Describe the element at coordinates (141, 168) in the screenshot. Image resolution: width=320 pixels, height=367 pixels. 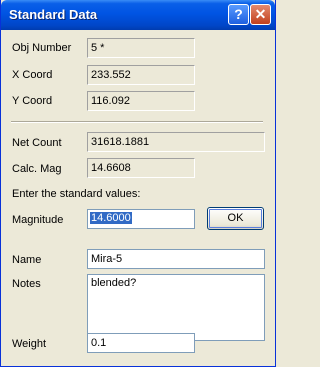
I see `calc-mag-field: 14.6608` at that location.